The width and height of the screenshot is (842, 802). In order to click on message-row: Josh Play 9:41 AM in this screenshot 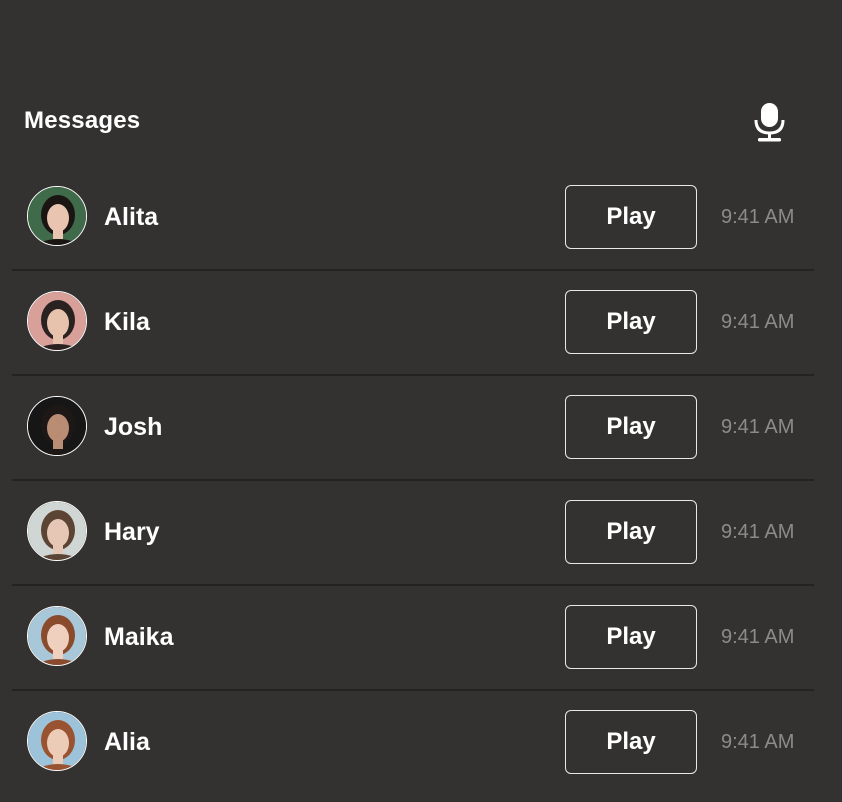, I will do `click(413, 428)`.